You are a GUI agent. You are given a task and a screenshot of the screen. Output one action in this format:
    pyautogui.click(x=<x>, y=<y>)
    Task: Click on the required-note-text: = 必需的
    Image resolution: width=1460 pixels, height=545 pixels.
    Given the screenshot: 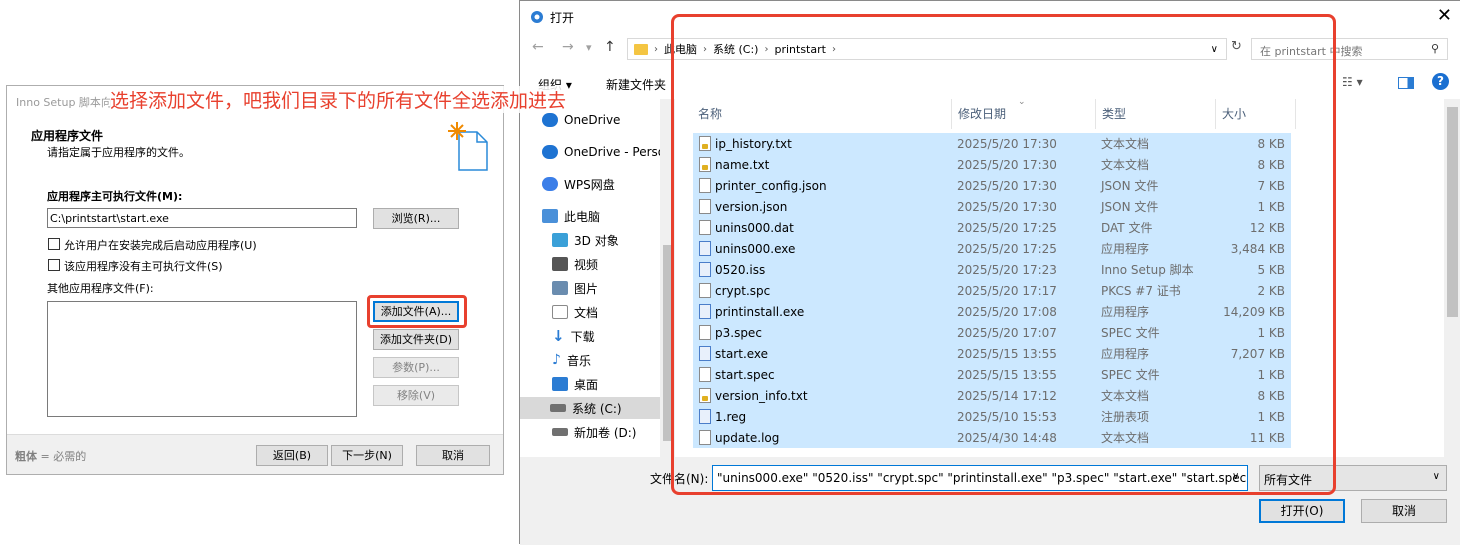 What is the action you would take?
    pyautogui.click(x=62, y=456)
    